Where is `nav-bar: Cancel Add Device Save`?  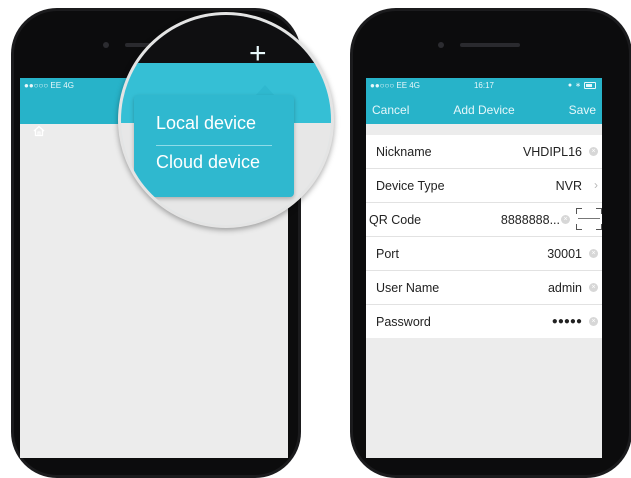 nav-bar: Cancel Add Device Save is located at coordinates (484, 112).